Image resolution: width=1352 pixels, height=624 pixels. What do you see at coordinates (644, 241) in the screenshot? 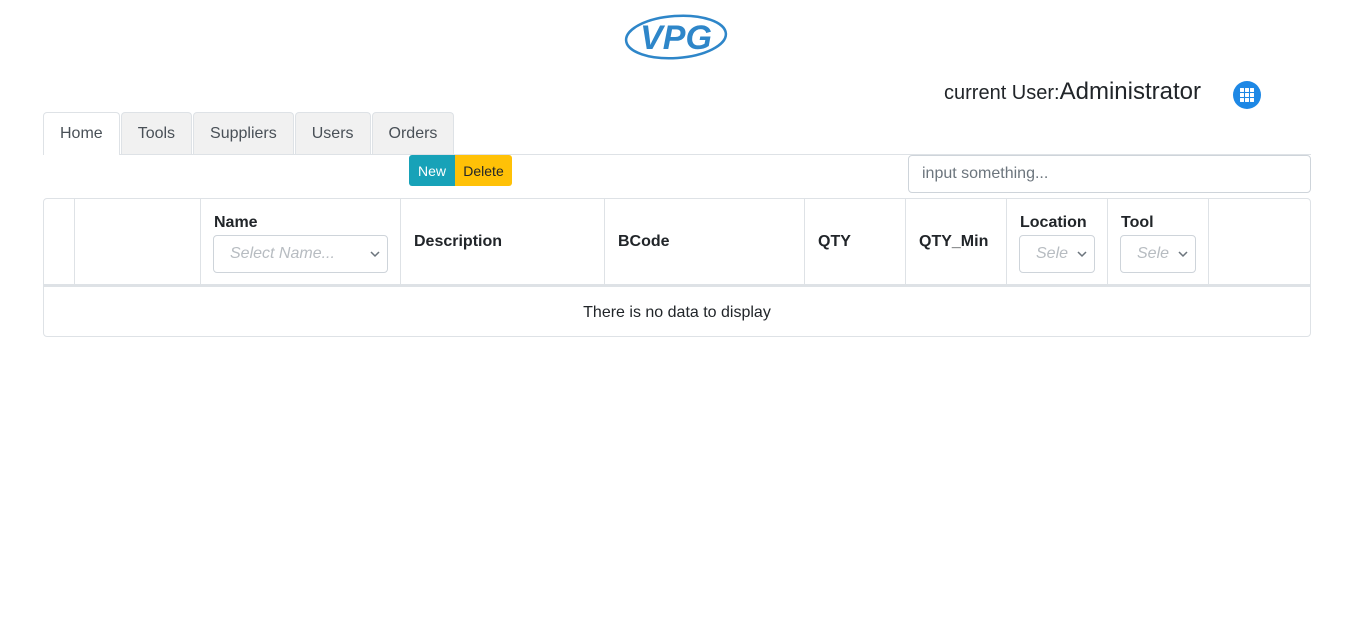
I see `column-label-bcode: BCode` at bounding box center [644, 241].